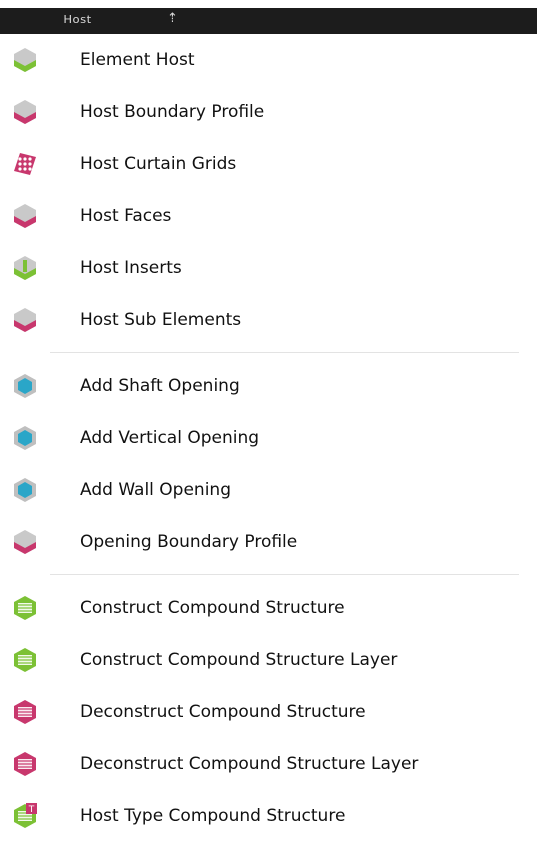  What do you see at coordinates (268, 60) in the screenshot?
I see `menu-item-element-host: Element Host` at bounding box center [268, 60].